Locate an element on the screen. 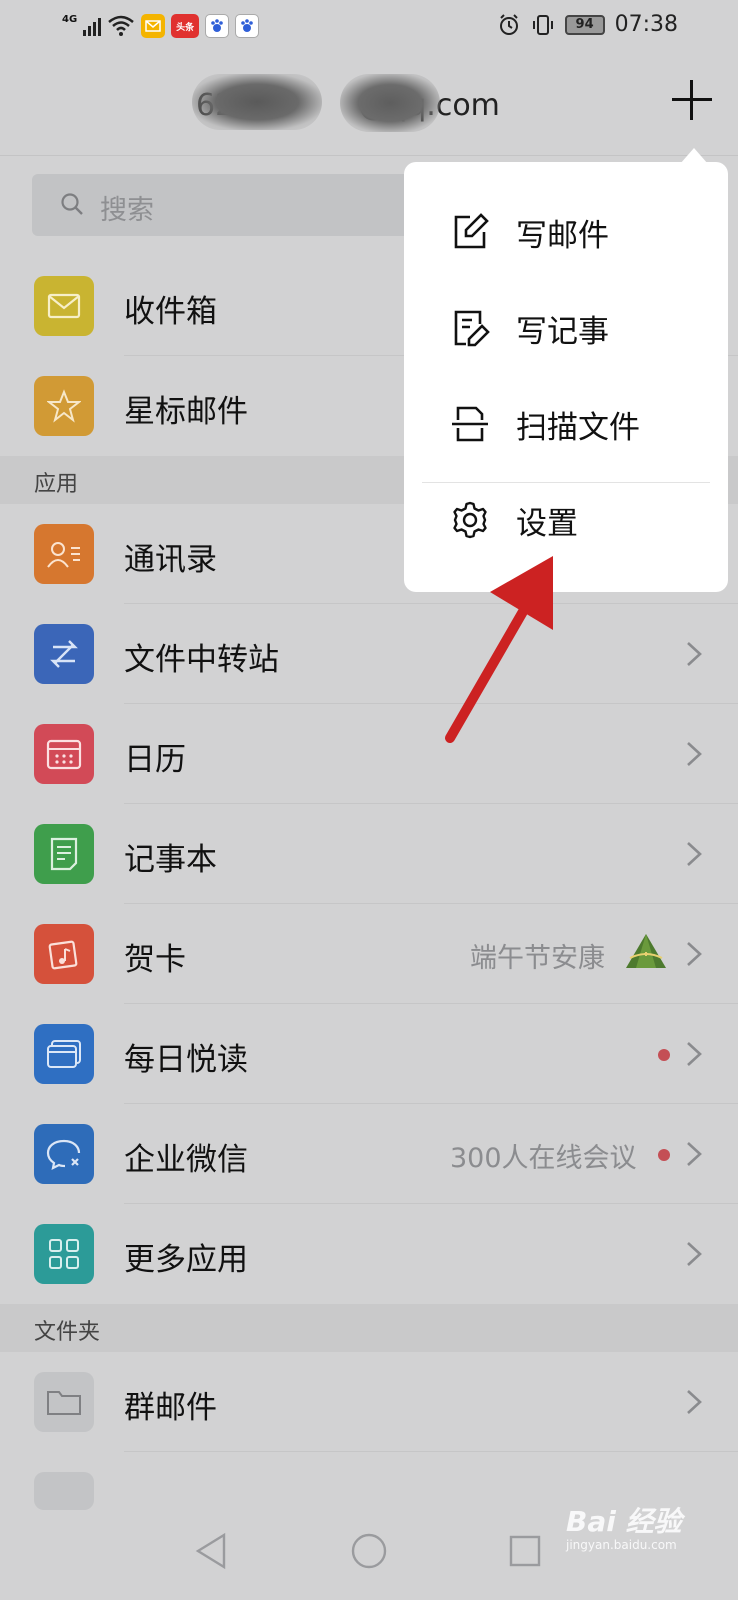 The width and height of the screenshot is (738, 1600). annotation-arrow is located at coordinates (499, 649).